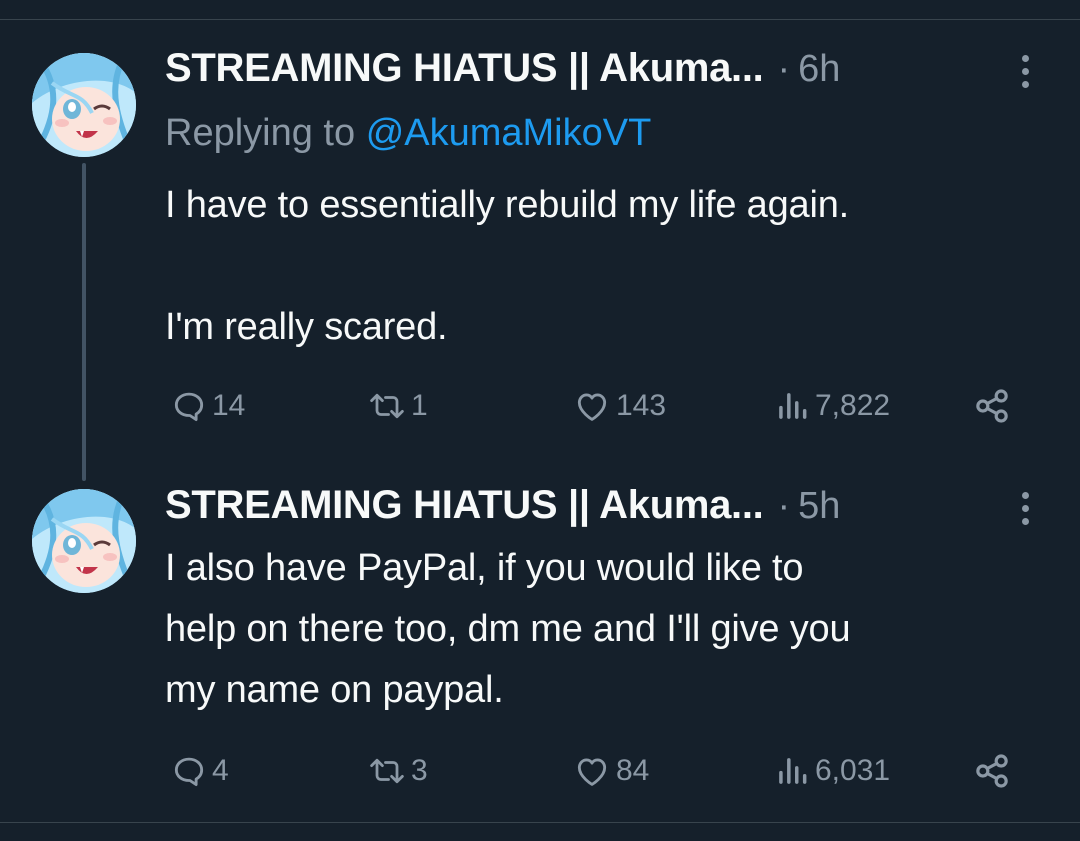  I want to click on like-count: 84, so click(633, 770).